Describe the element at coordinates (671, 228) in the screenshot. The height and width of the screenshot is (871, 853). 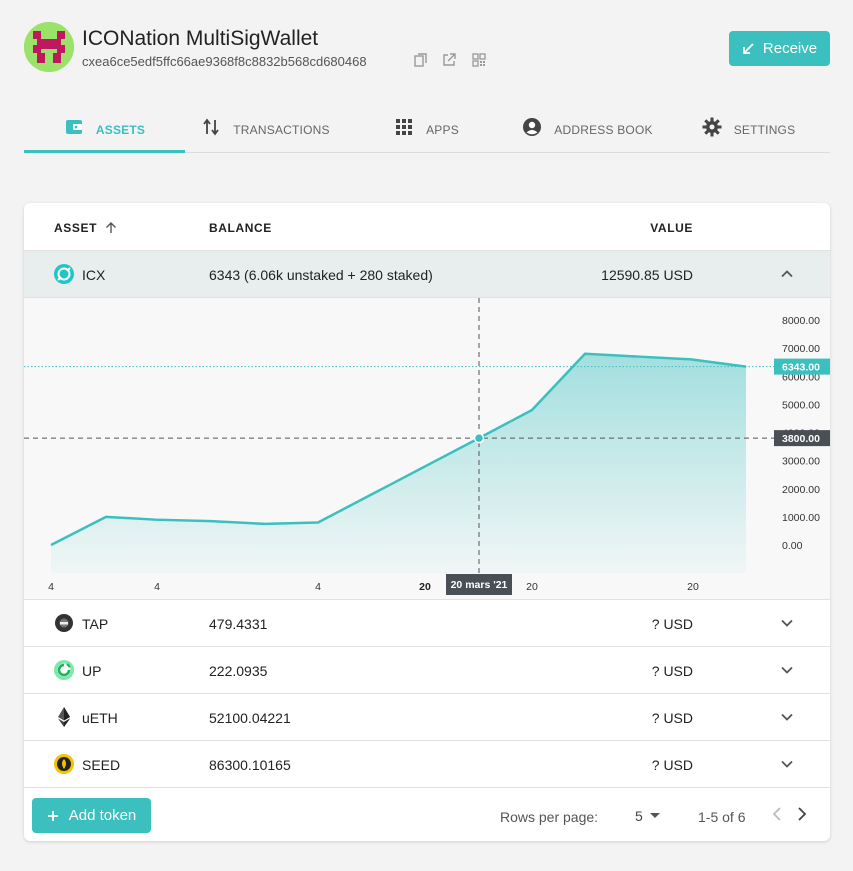
I see `value-column-header: VALUE` at that location.